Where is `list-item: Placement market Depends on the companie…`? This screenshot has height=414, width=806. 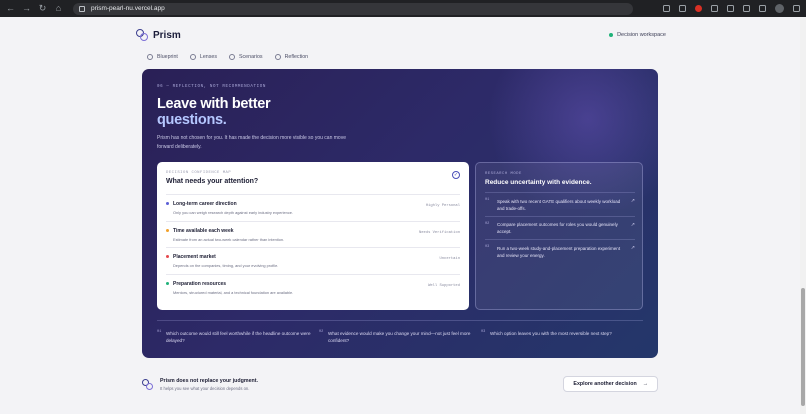 list-item: Placement market Depends on the companie… is located at coordinates (313, 260).